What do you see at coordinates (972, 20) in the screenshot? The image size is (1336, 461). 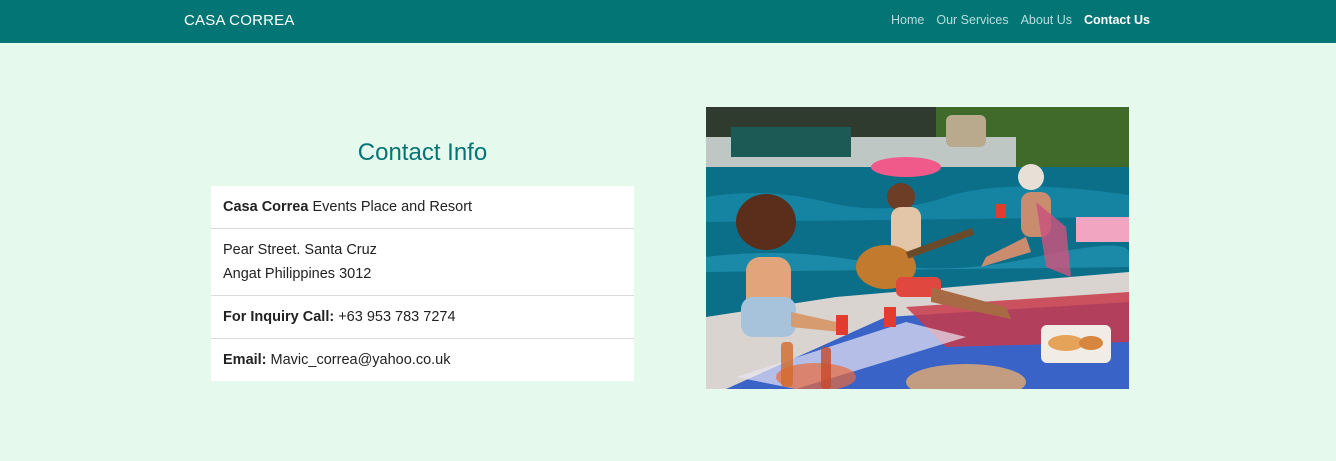 I see `nav-link-our-services: Our Services` at bounding box center [972, 20].